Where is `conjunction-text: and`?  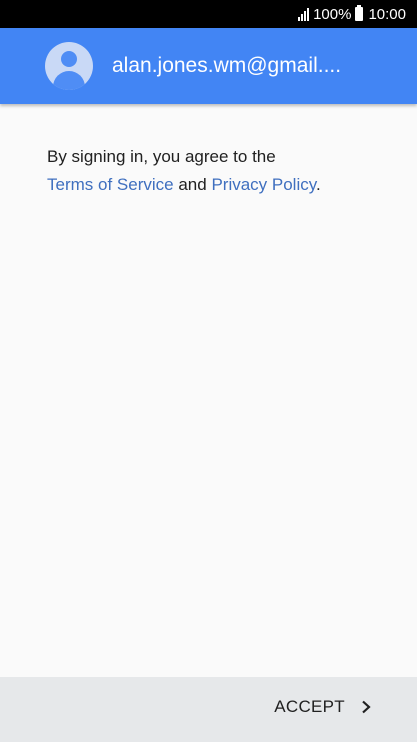
conjunction-text: and is located at coordinates (192, 184).